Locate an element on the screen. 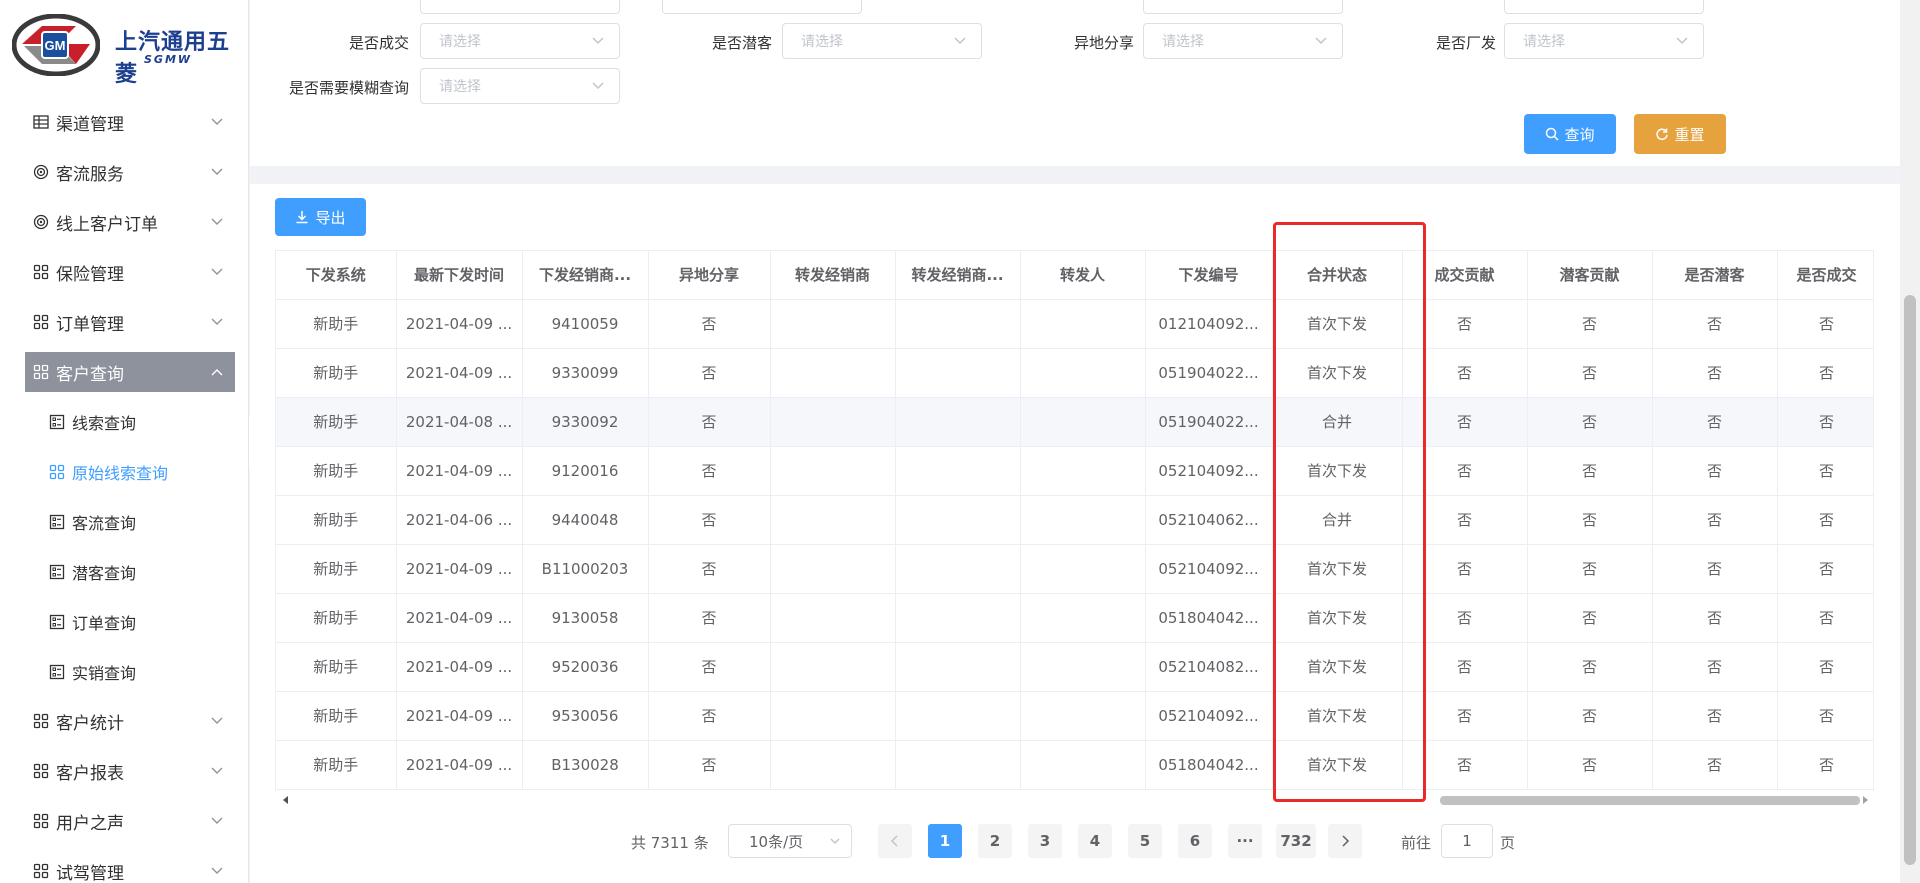 Image resolution: width=1920 pixels, height=883 pixels. export-button: 导出 is located at coordinates (320, 217).